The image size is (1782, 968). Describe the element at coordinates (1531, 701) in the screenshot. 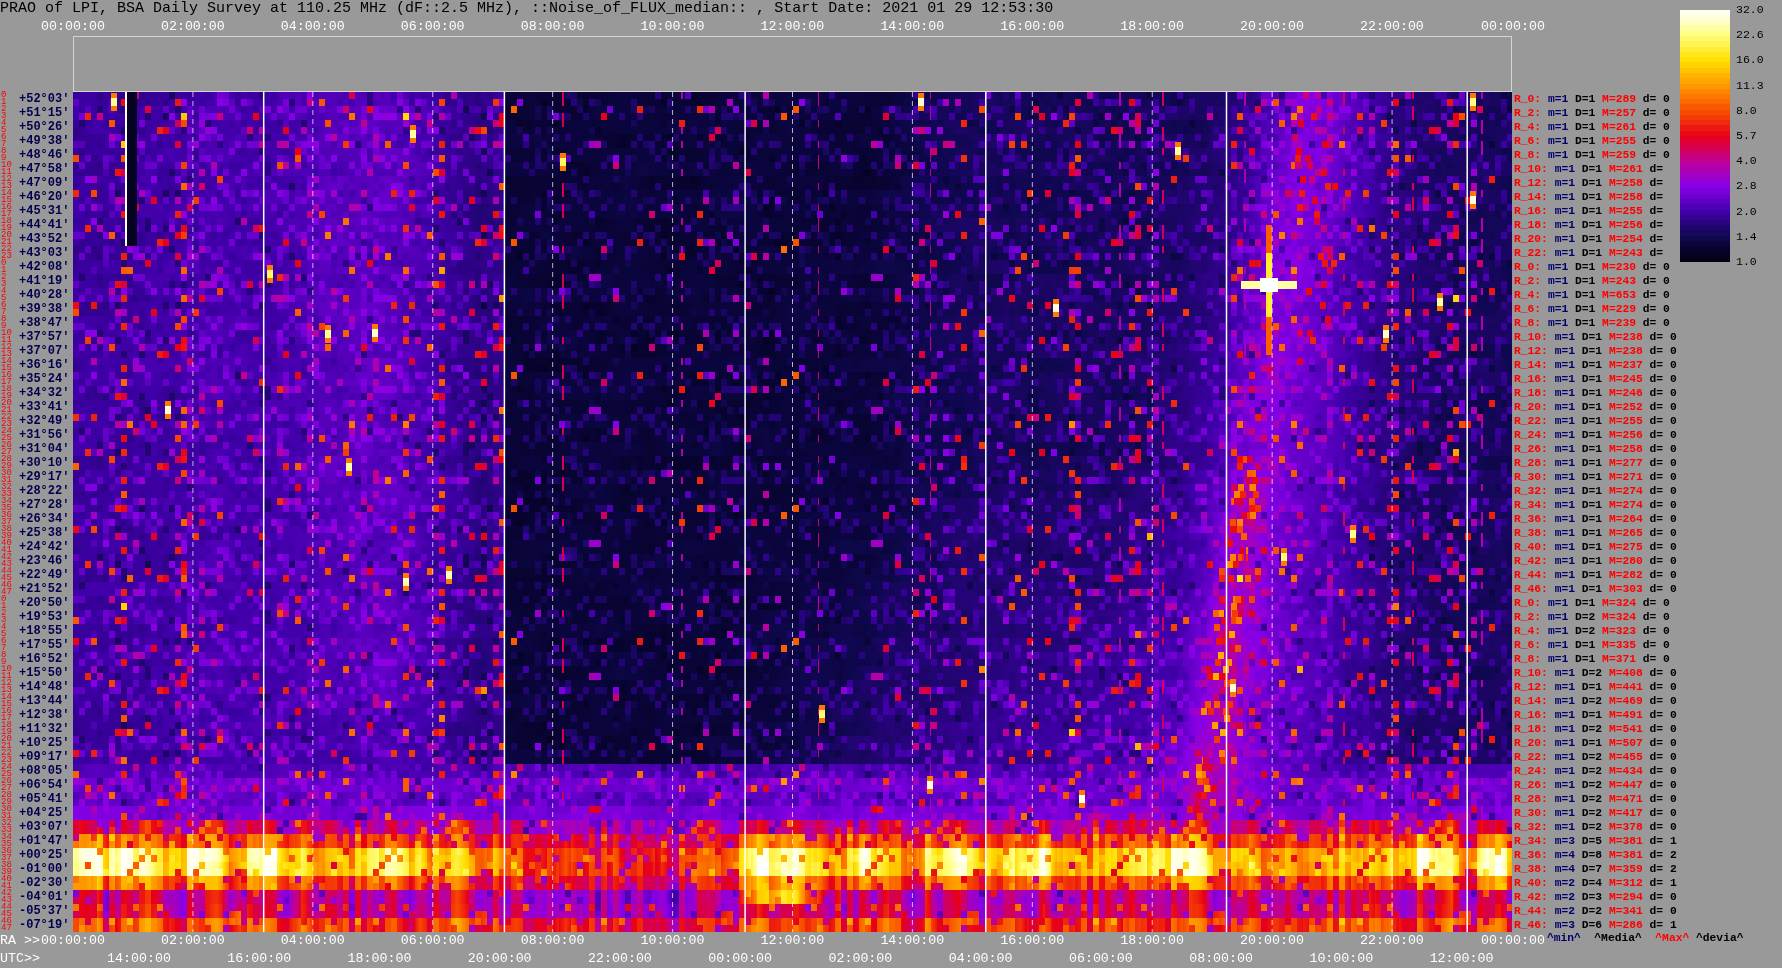

I see `beam-label: R_14:` at that location.